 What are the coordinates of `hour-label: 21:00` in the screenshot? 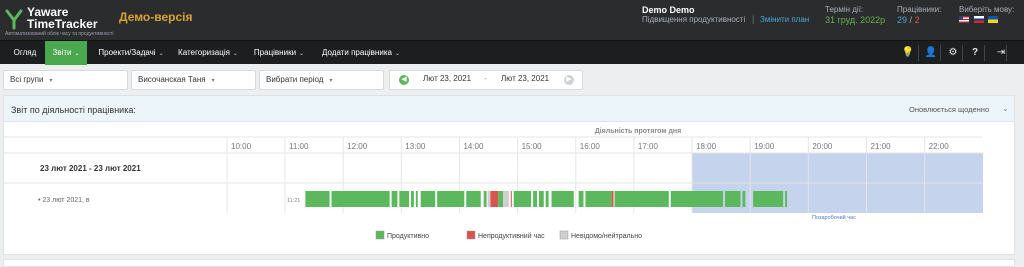 It's located at (881, 146).